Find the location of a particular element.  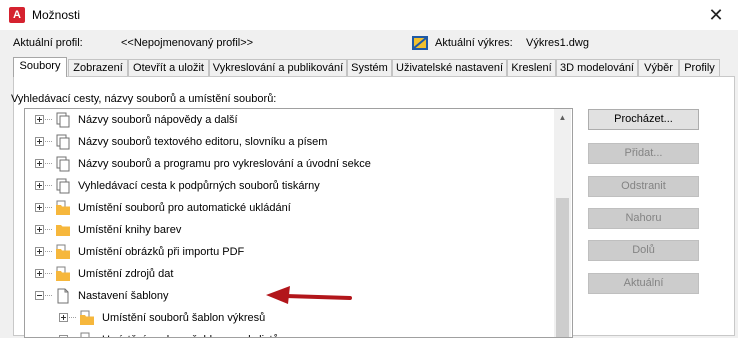

tab-zobrazeni: Zobrazení is located at coordinates (98, 67).